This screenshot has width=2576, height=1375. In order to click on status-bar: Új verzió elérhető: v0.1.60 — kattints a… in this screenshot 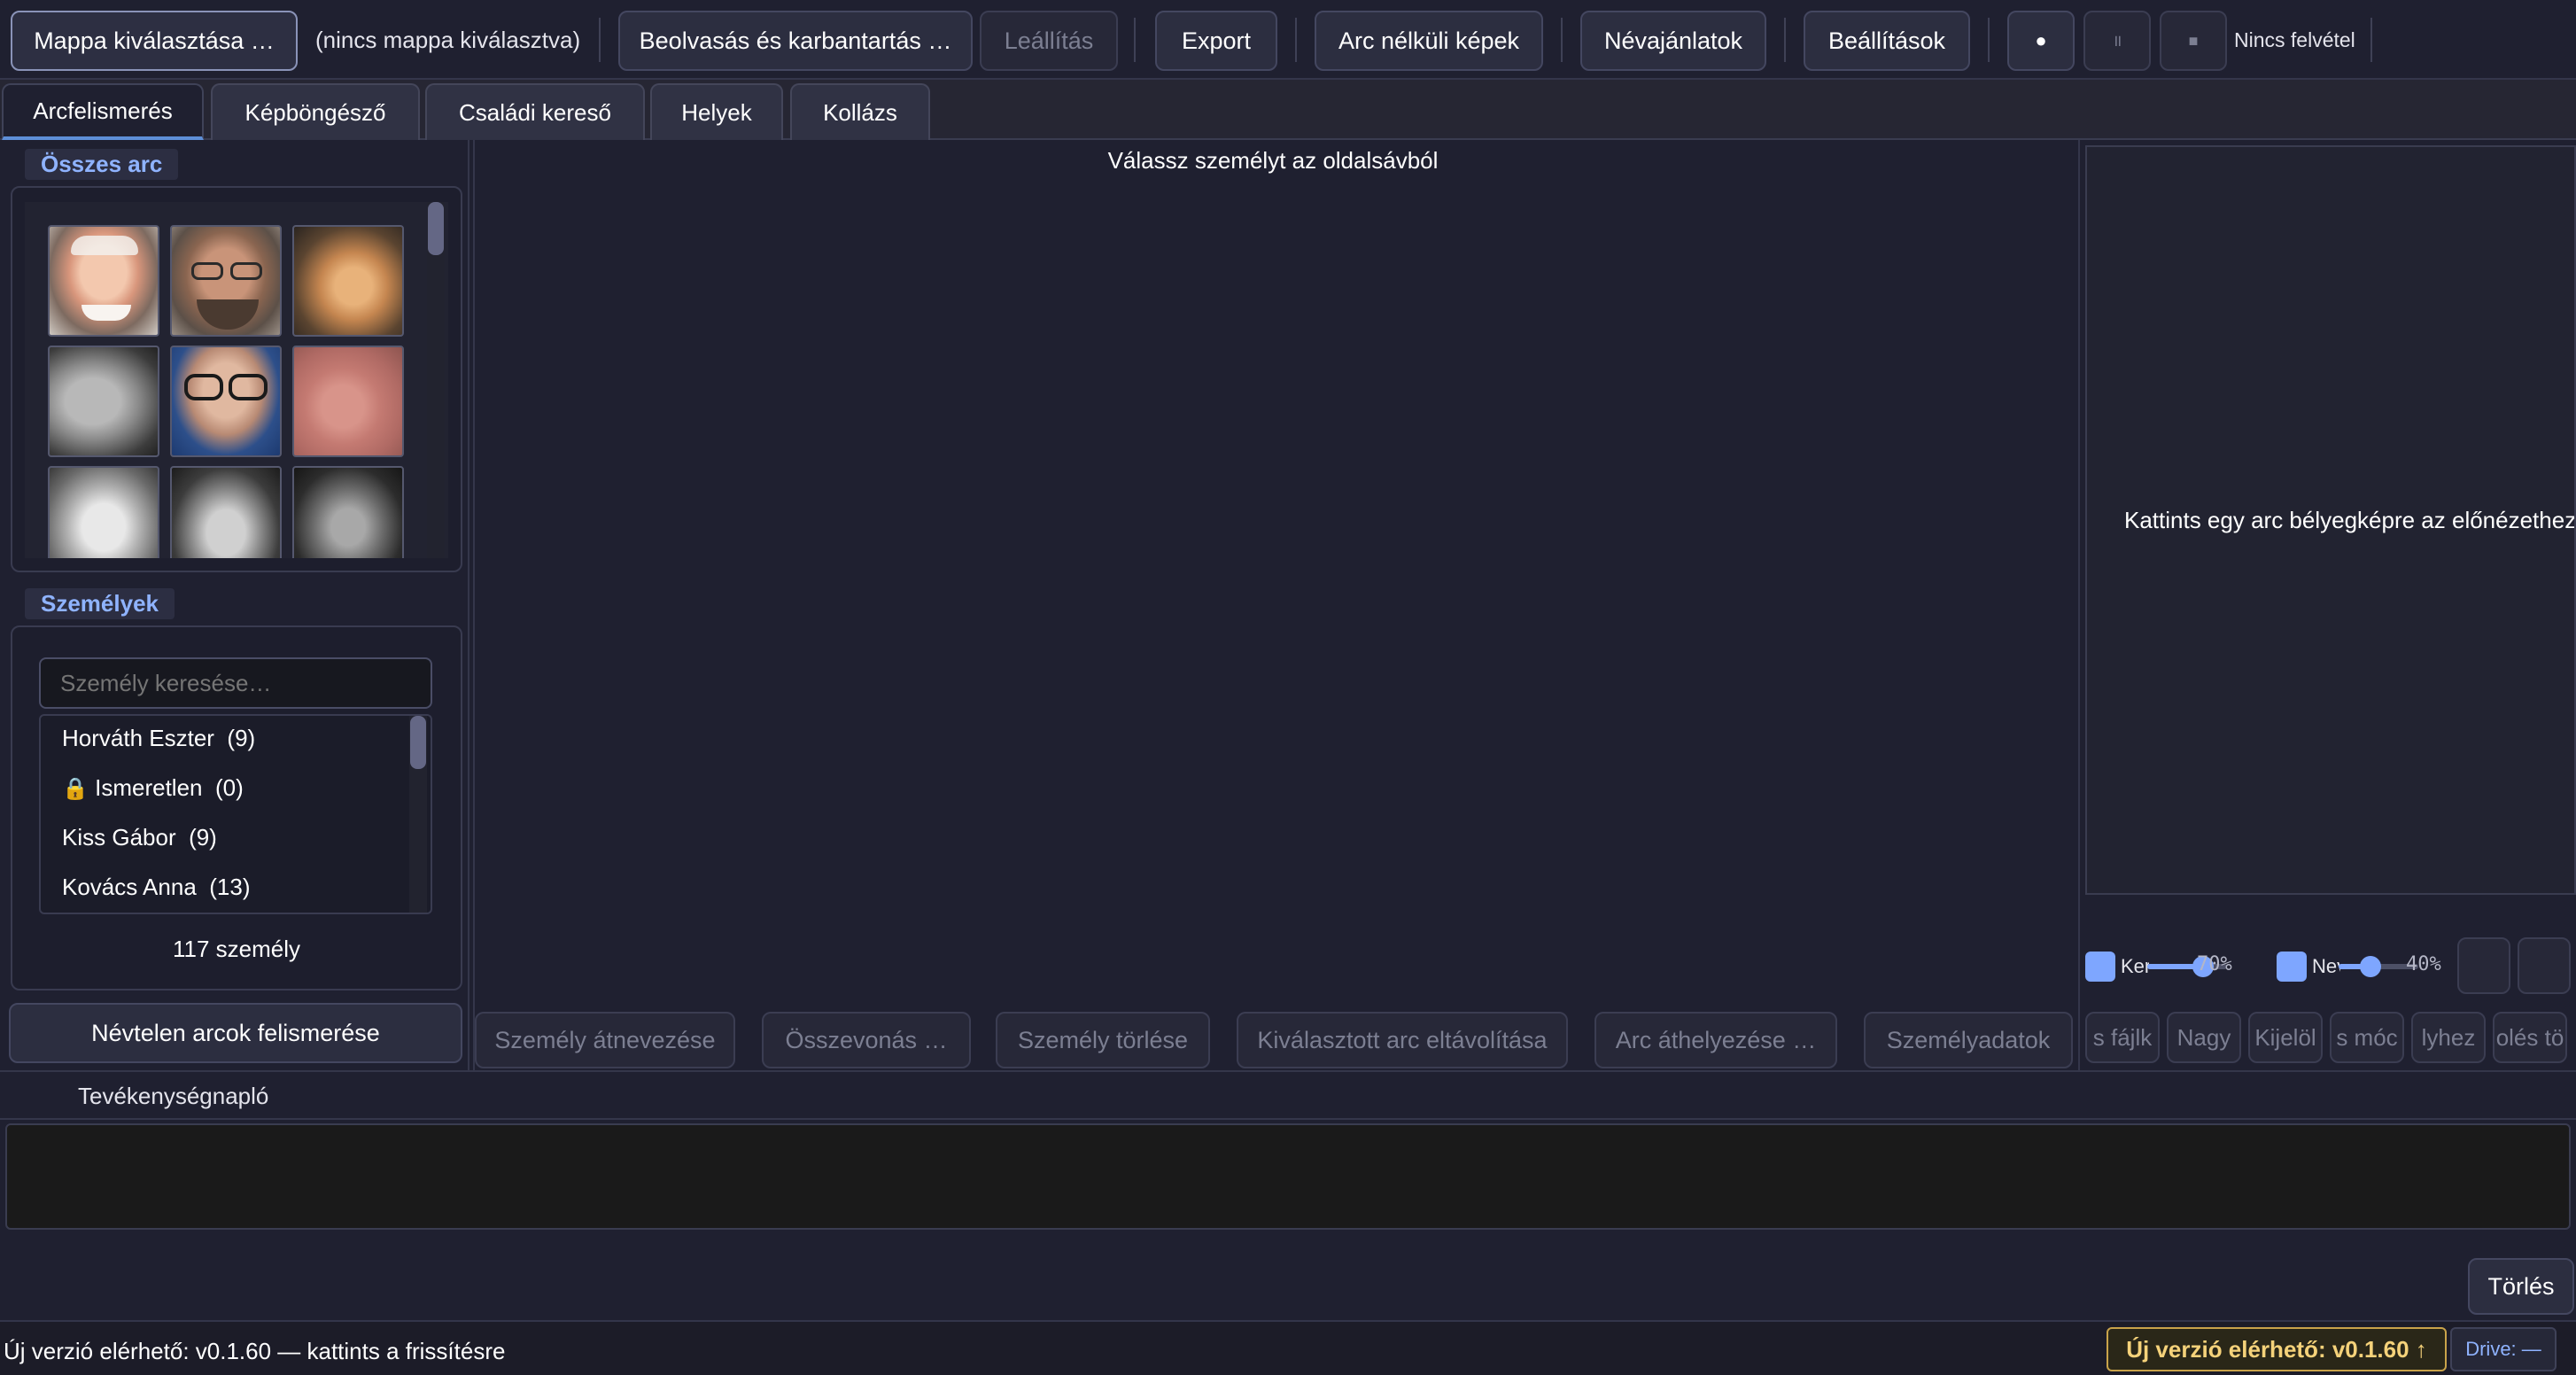, I will do `click(1288, 1347)`.